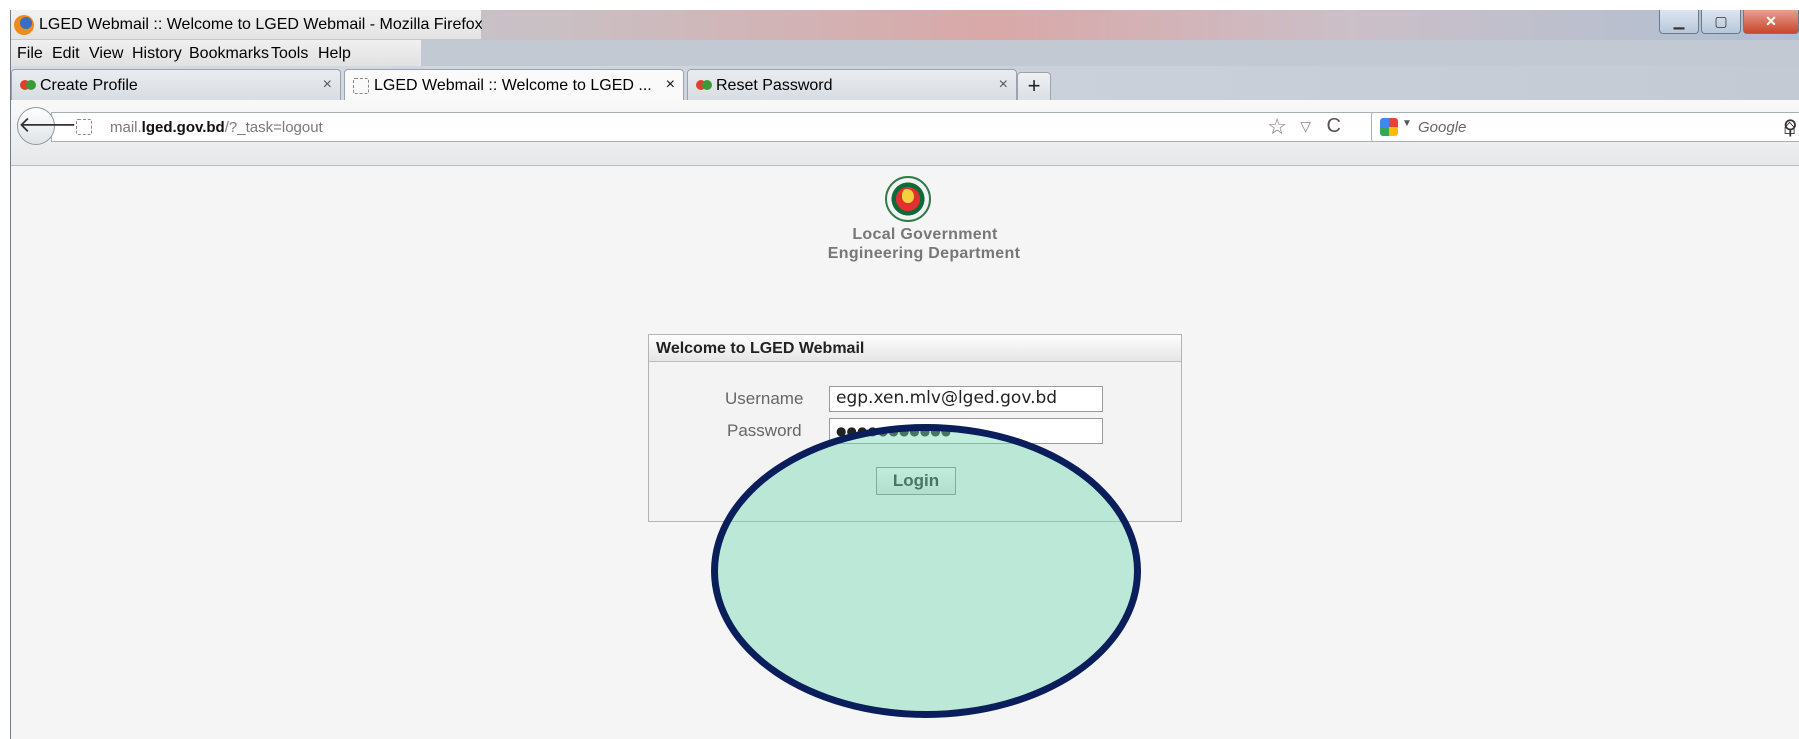 The width and height of the screenshot is (1799, 739). I want to click on login-button: Login, so click(916, 481).